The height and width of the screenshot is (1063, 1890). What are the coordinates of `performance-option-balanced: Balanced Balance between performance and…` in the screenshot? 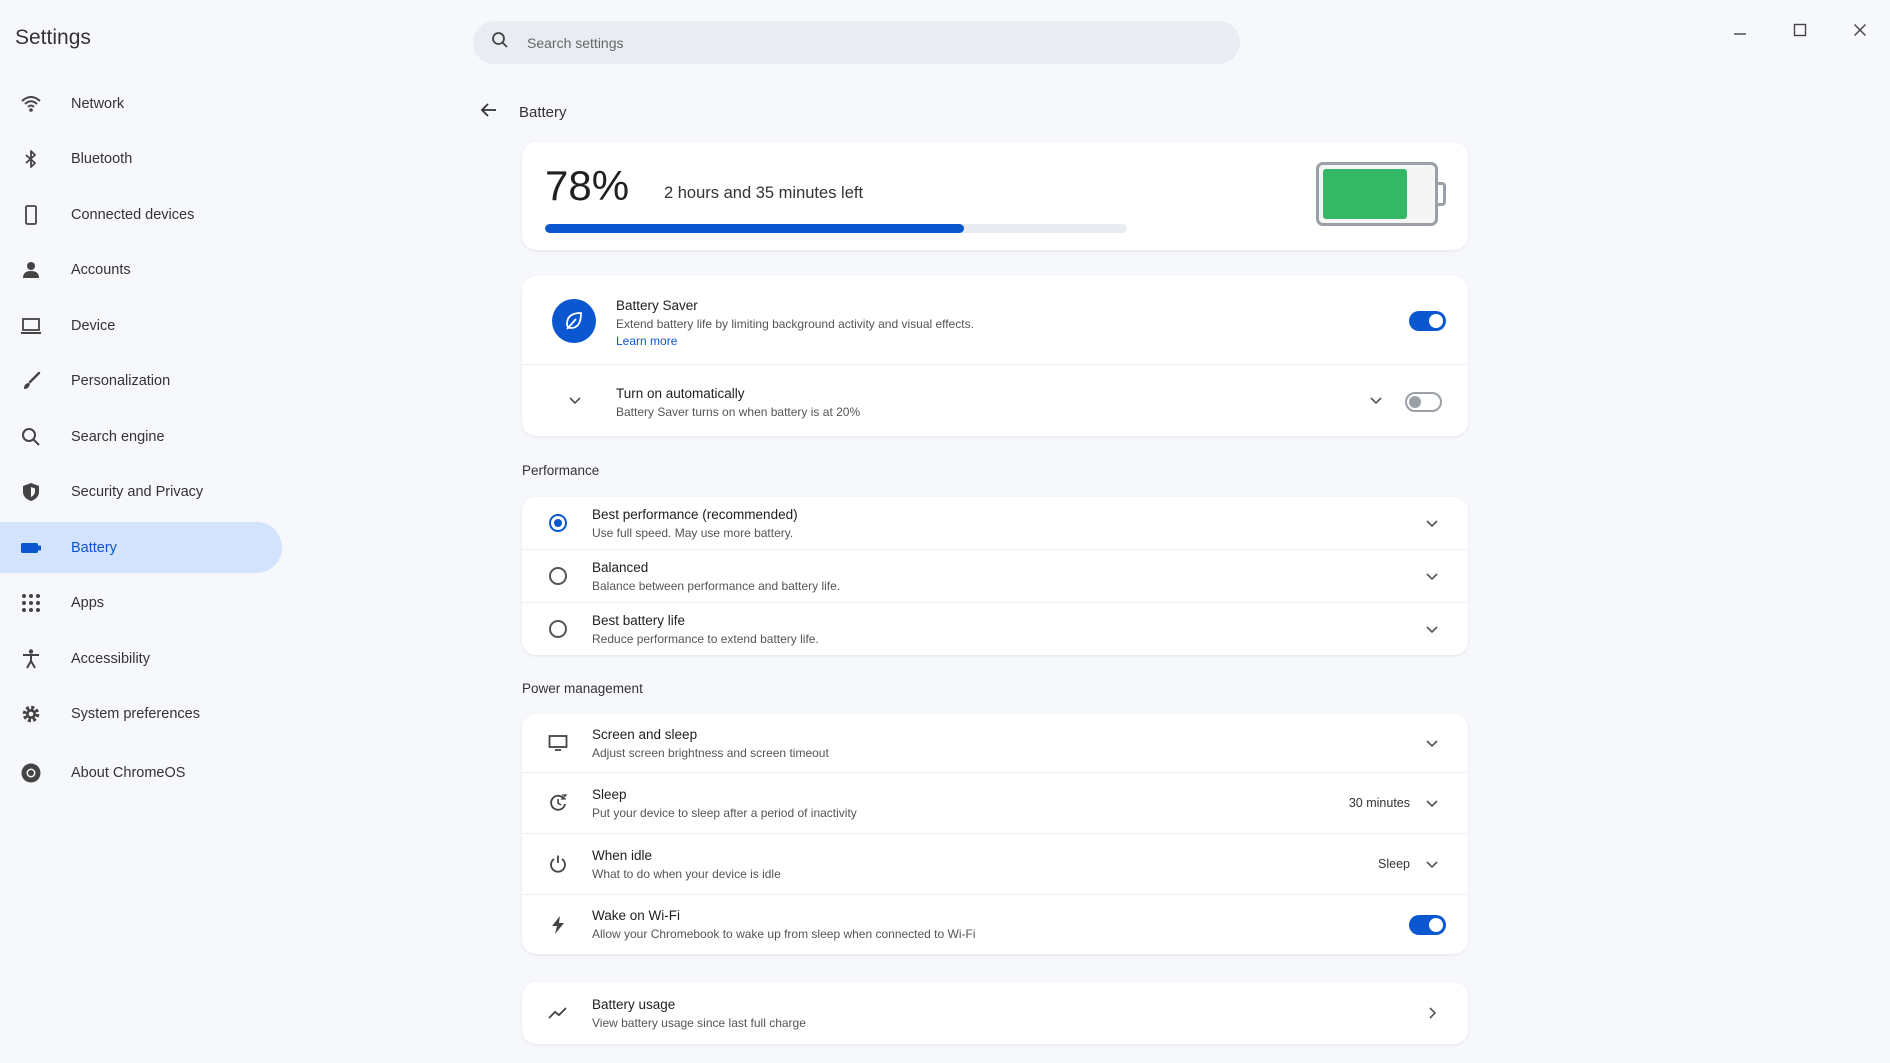 It's located at (995, 576).